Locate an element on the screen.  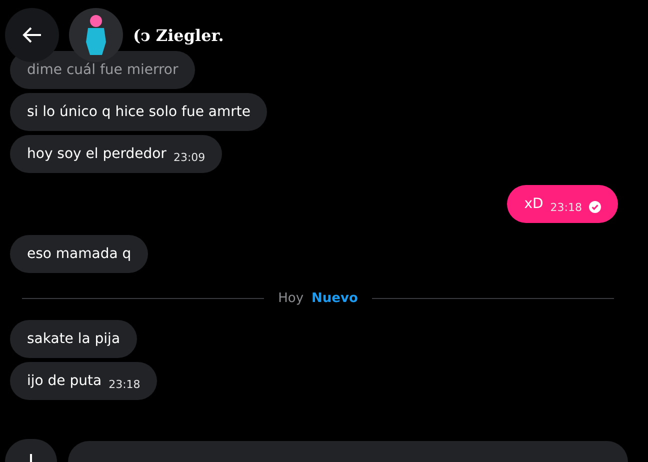
message-text: eso mamada q is located at coordinates (79, 254).